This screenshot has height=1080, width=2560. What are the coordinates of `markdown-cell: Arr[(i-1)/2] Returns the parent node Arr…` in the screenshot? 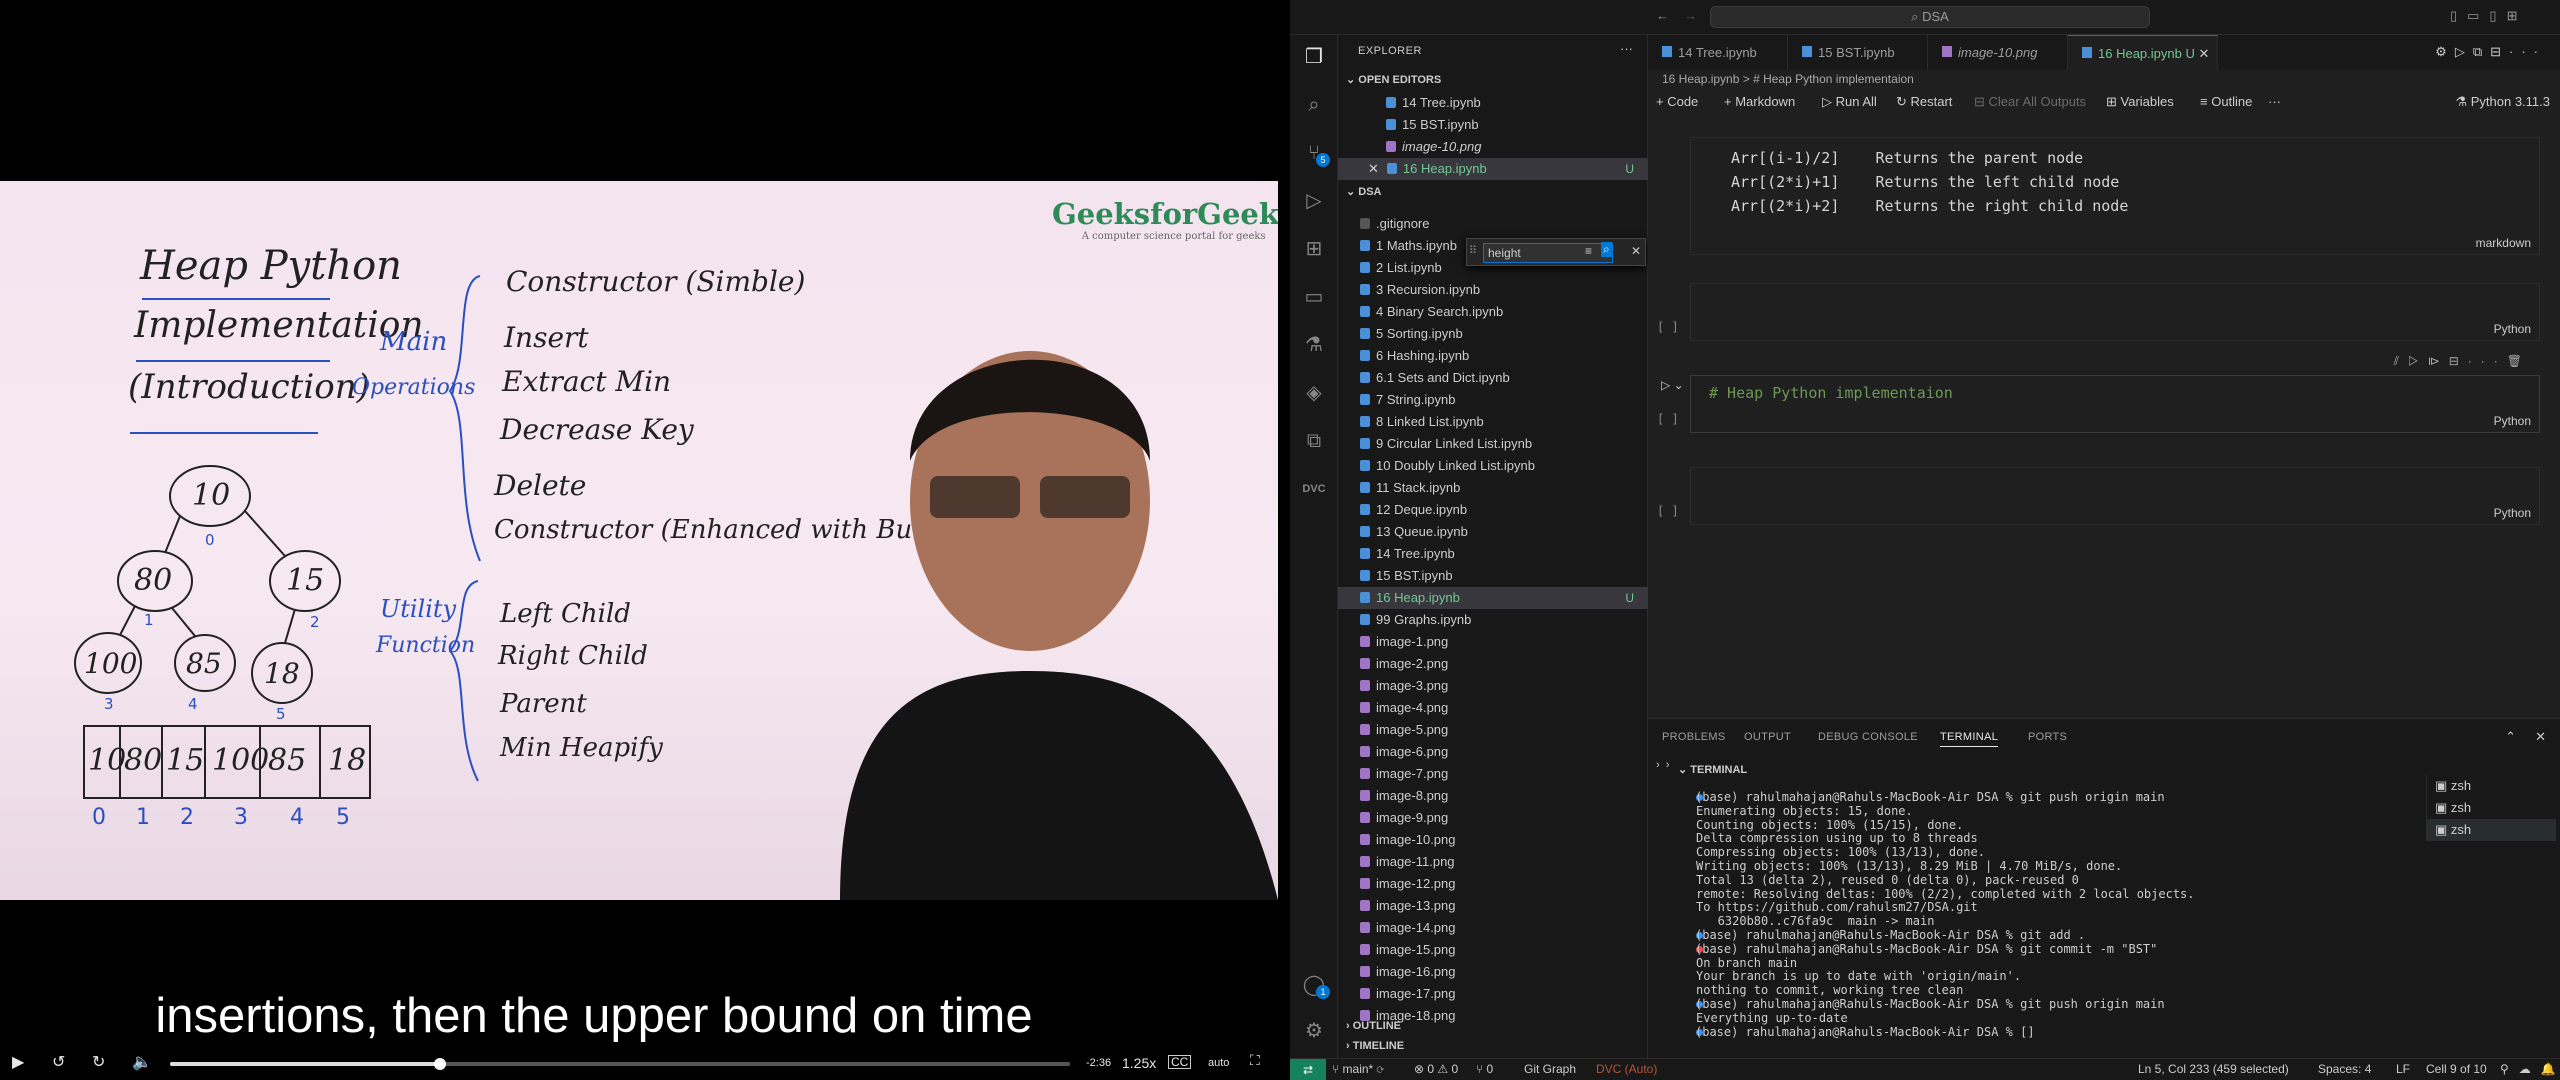 It's located at (2115, 196).